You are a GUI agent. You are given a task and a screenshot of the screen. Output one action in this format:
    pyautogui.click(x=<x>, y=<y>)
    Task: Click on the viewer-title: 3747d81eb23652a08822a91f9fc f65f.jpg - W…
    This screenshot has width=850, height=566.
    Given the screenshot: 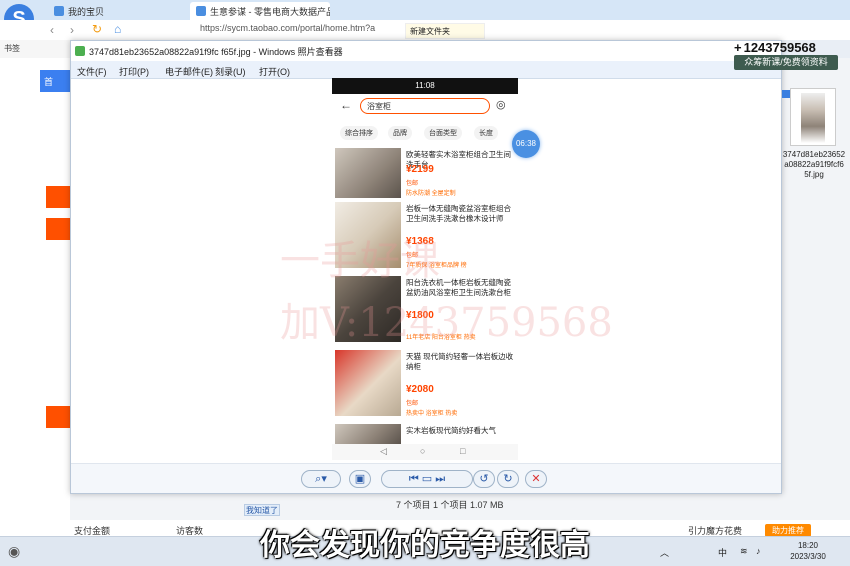 What is the action you would take?
    pyautogui.click(x=216, y=52)
    